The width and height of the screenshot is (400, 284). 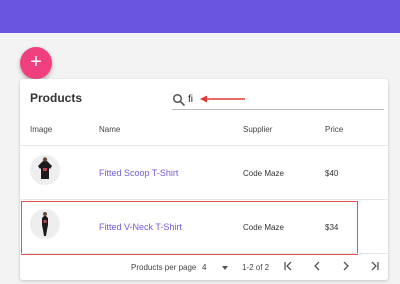 I want to click on card-title: Products, so click(x=56, y=98).